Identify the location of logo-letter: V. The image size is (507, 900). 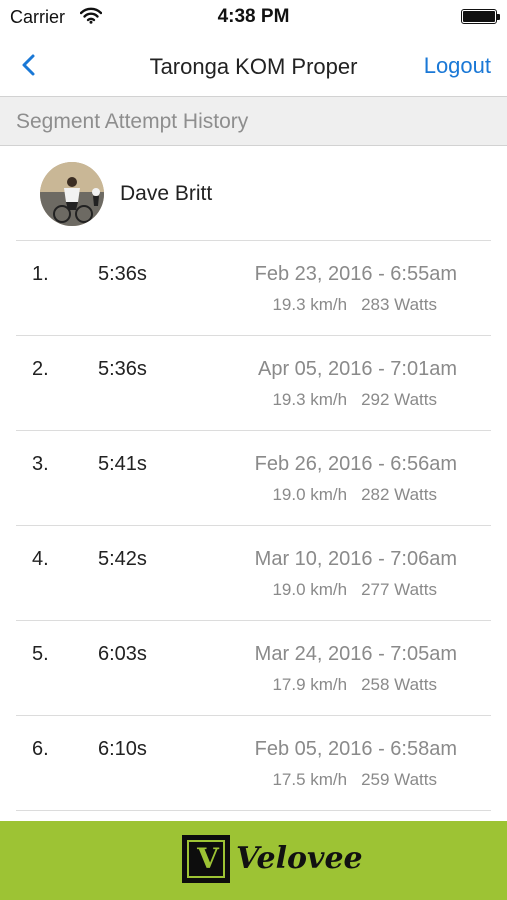
(208, 858).